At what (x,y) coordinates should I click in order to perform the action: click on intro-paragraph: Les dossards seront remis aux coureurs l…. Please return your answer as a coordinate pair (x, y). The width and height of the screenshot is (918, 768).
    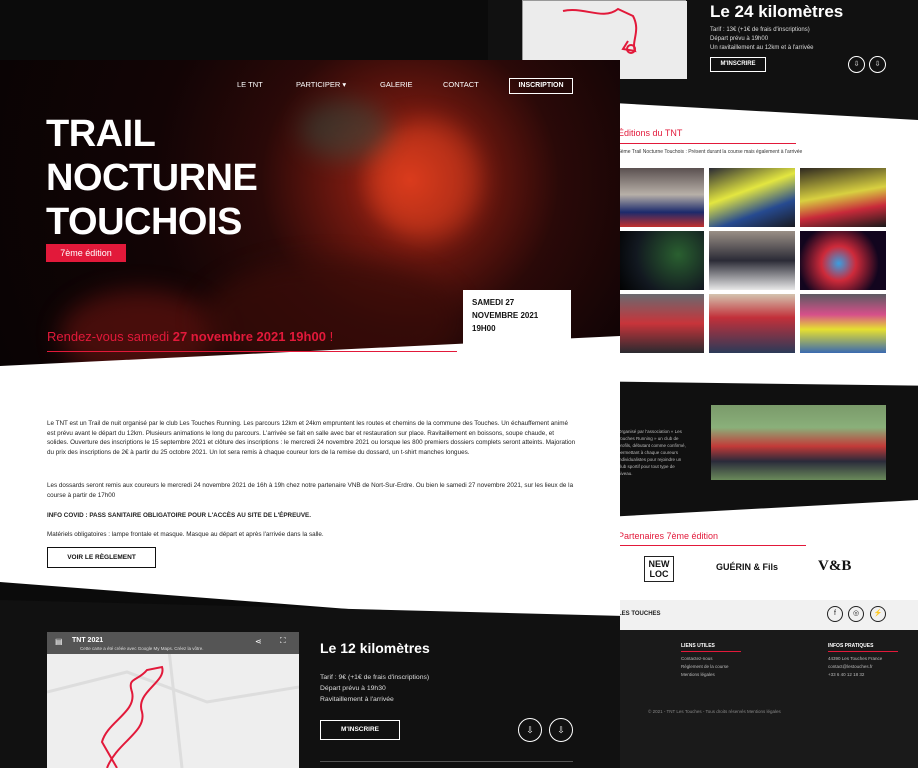
    Looking at the image, I should click on (310, 490).